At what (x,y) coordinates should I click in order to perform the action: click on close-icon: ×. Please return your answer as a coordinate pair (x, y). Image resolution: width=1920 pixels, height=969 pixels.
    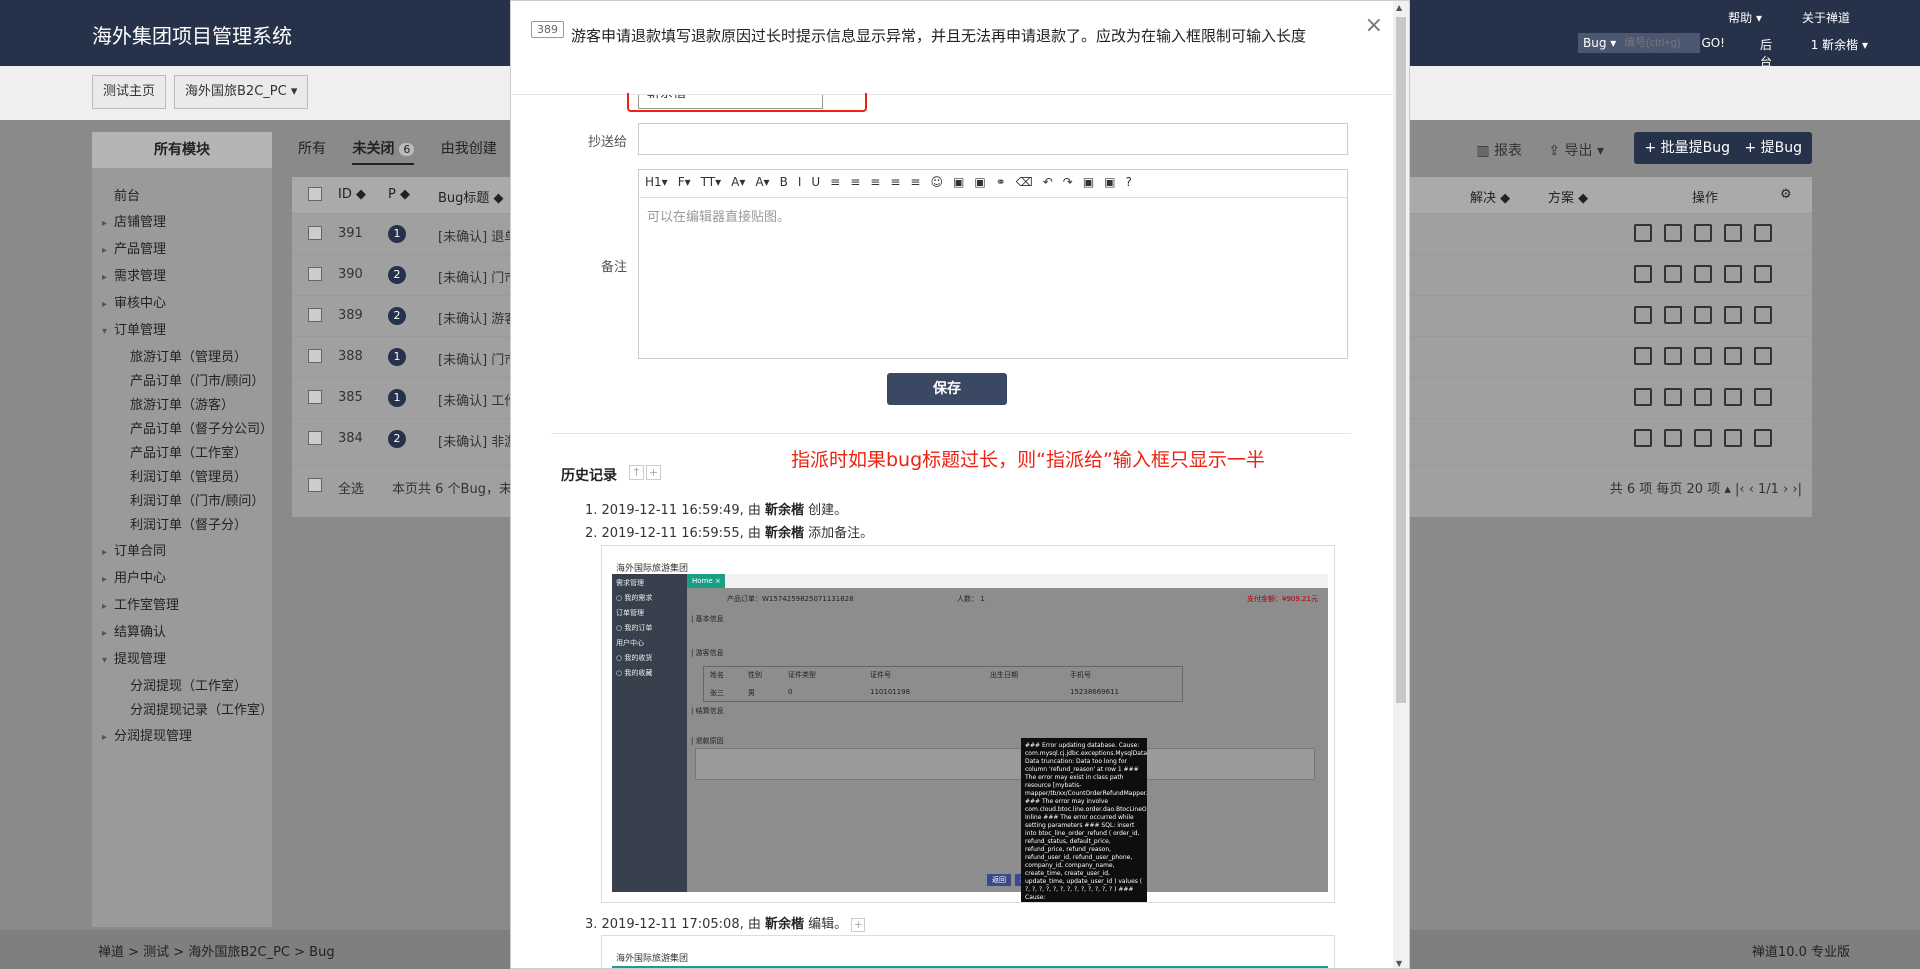
    Looking at the image, I should click on (1374, 25).